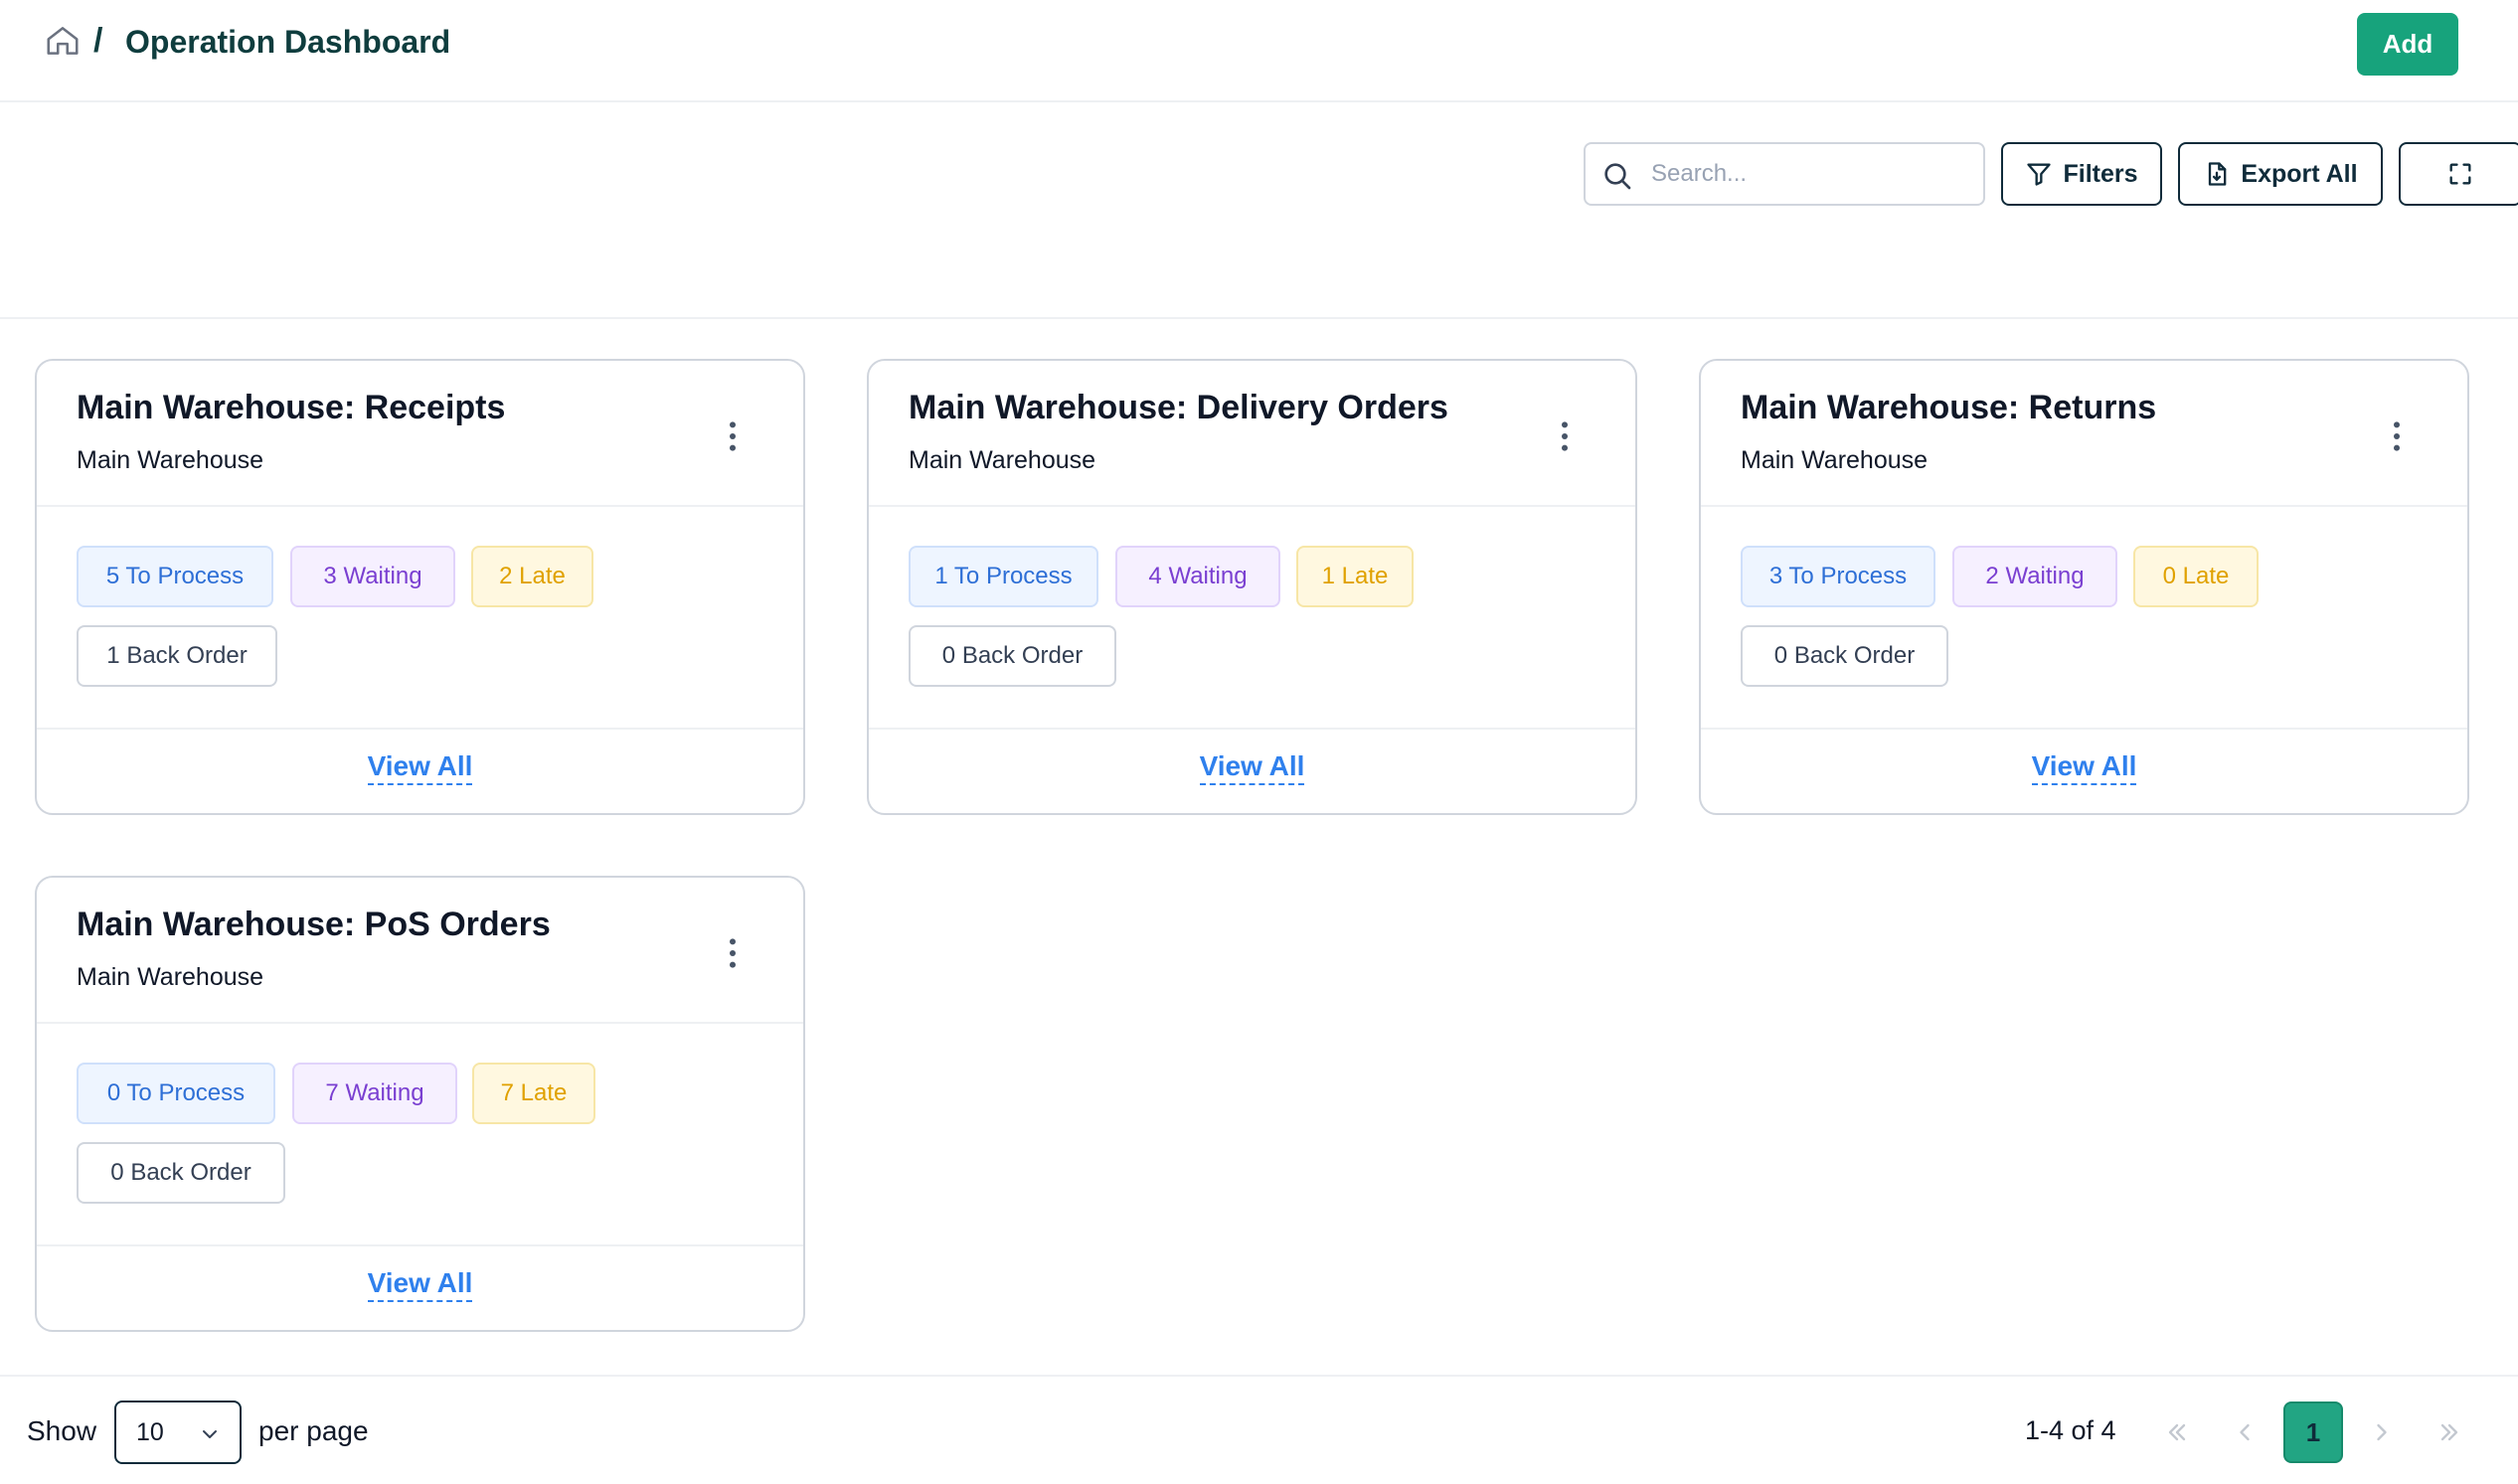  I want to click on next-page-button, so click(2382, 1432).